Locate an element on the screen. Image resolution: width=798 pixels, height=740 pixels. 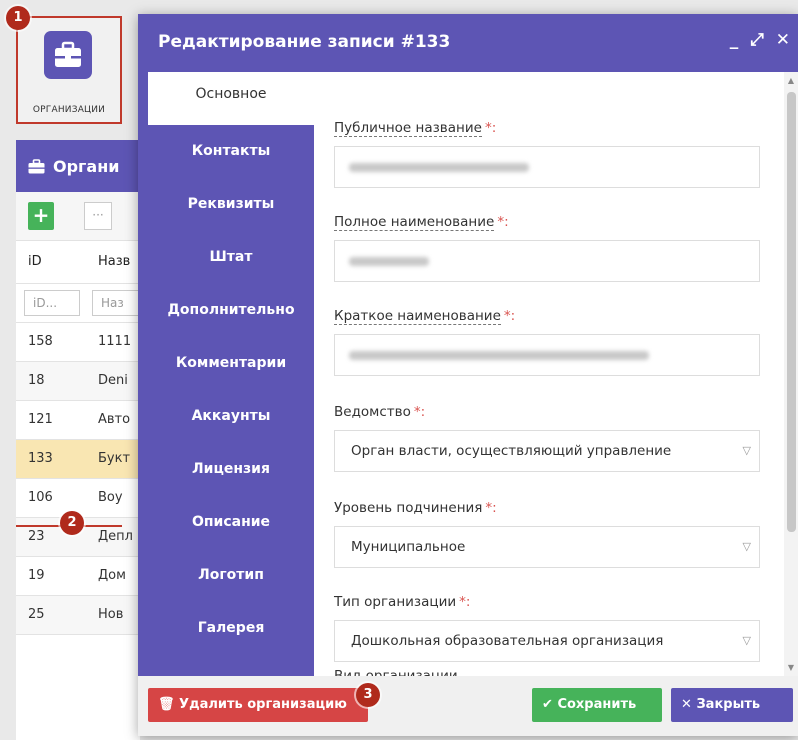
full-name-input is located at coordinates (547, 261).